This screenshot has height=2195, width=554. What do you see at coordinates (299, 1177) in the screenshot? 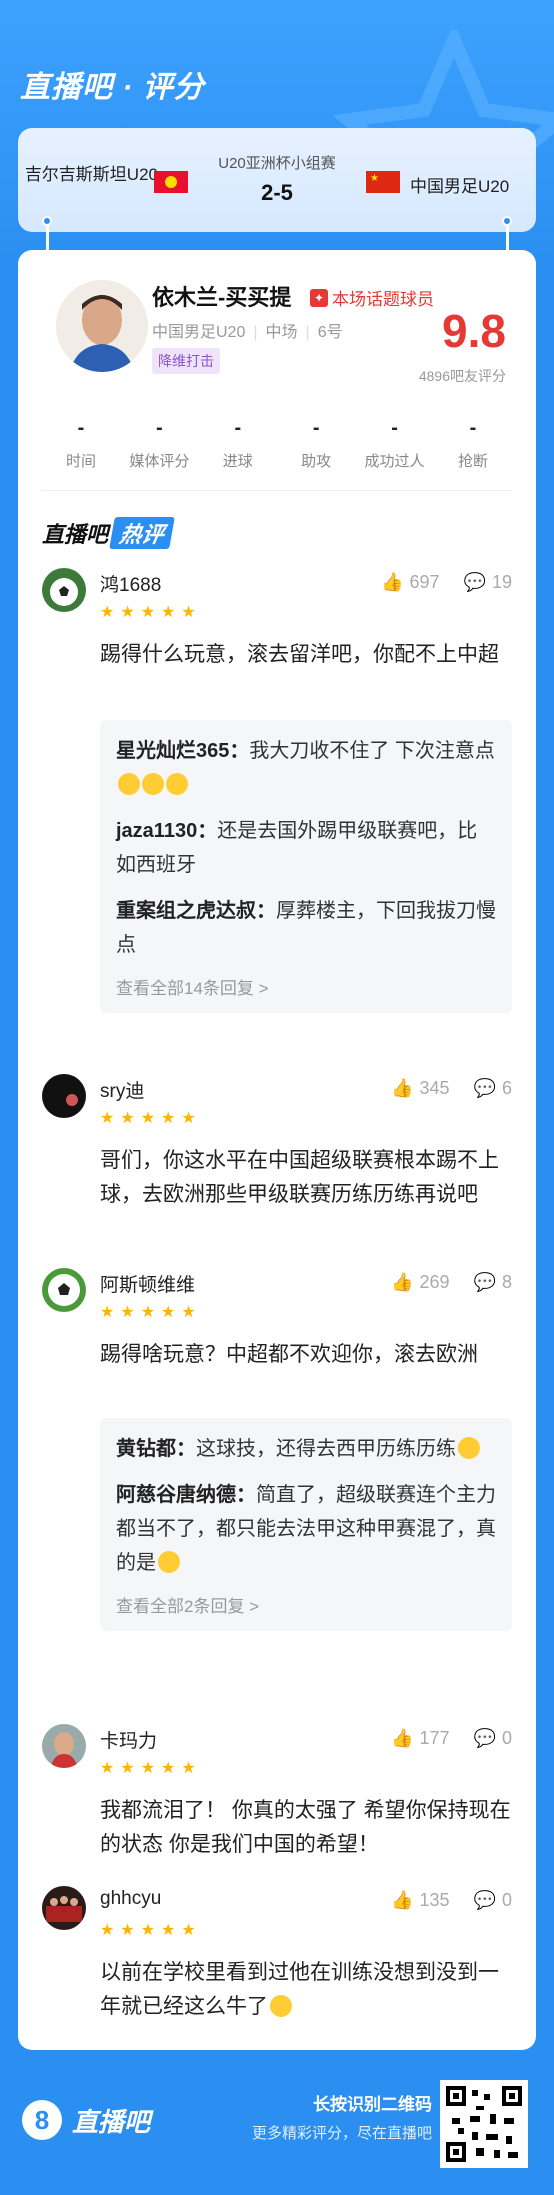
I see `comment-text: 哥们，你这水平在中国超级联赛根本踢不上球，去欧洲那些甲级联赛历练历练再说吧` at bounding box center [299, 1177].